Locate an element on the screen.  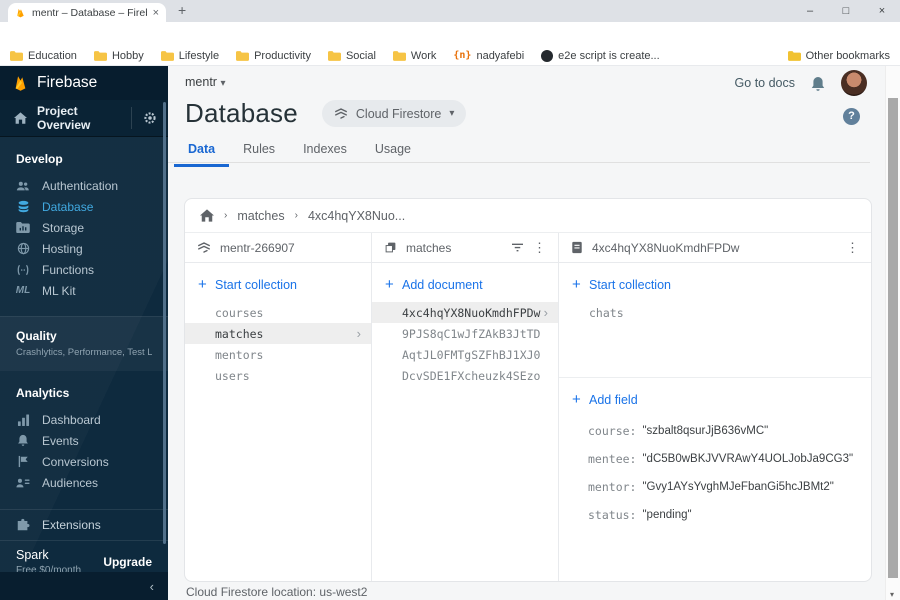
root-title: mentr-266907 is located at coordinates (257, 247).